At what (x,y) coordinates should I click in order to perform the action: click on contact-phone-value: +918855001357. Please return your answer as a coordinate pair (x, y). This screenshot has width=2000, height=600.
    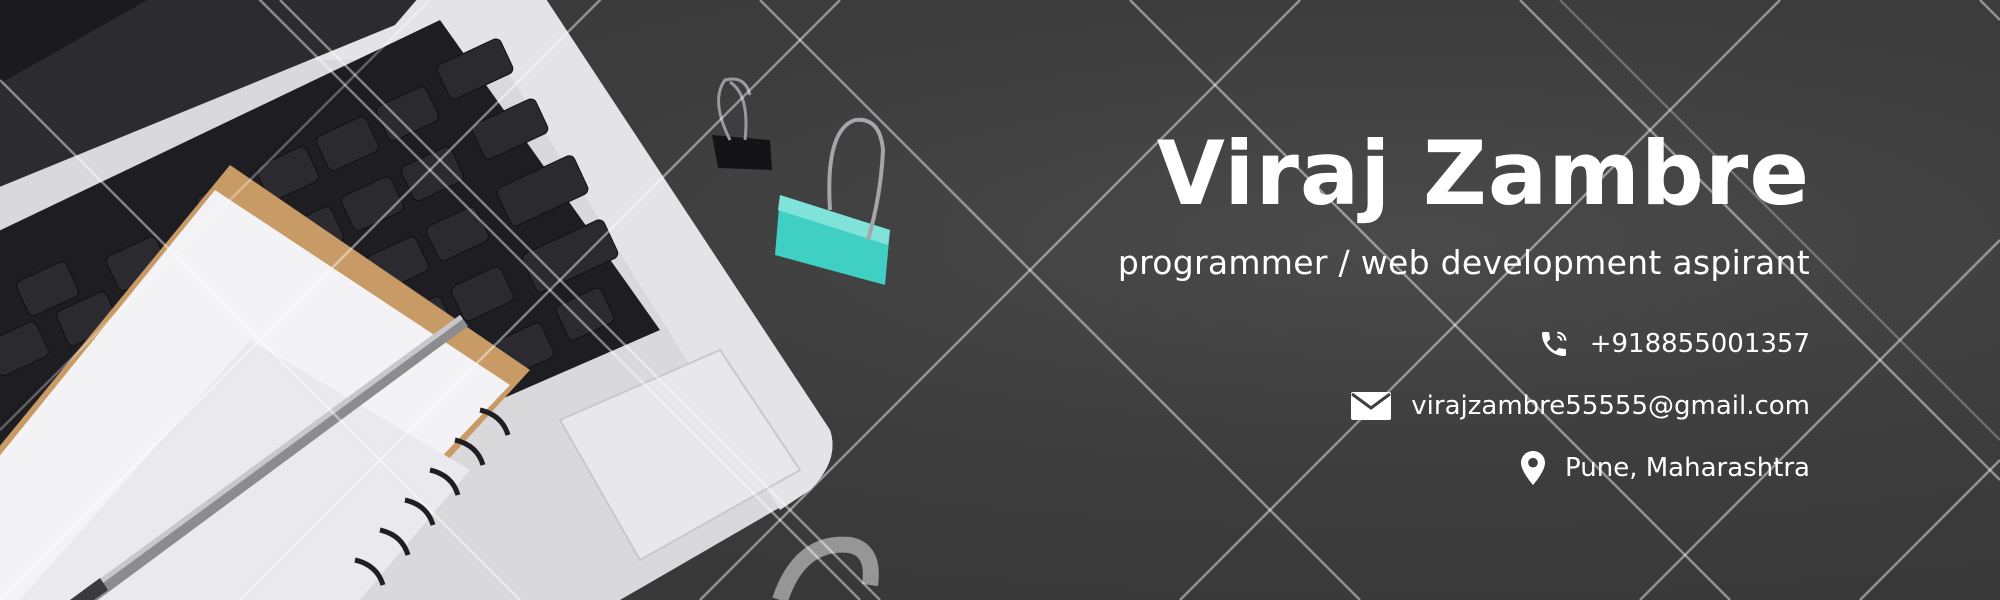
    Looking at the image, I should click on (1699, 344).